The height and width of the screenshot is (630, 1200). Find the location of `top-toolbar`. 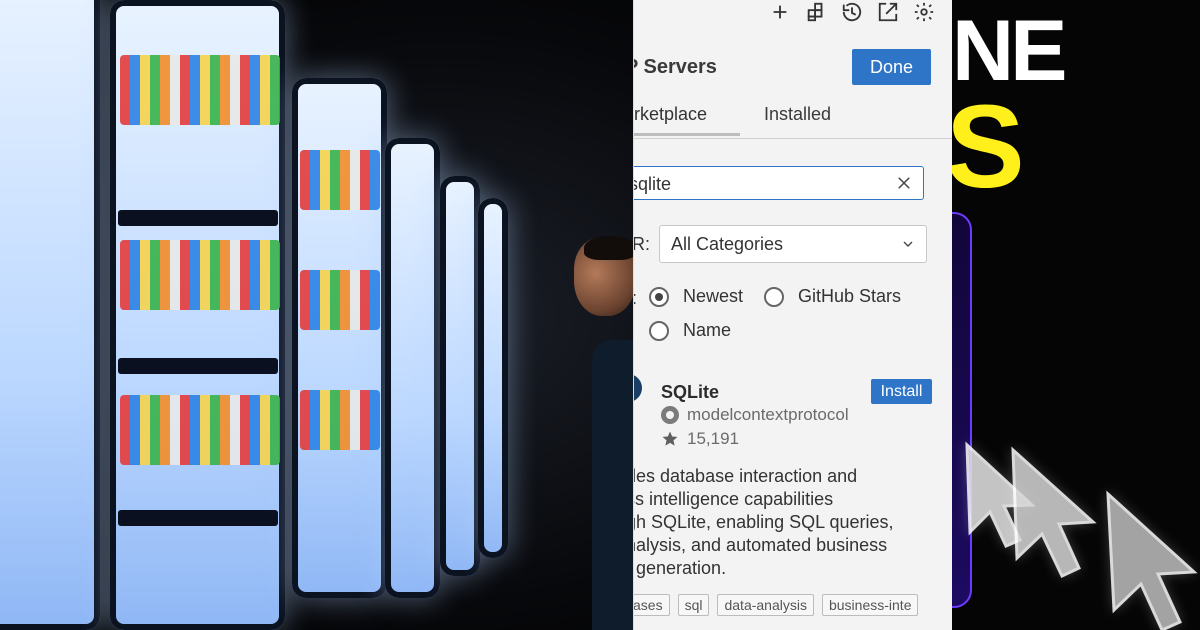

top-toolbar is located at coordinates (852, 12).